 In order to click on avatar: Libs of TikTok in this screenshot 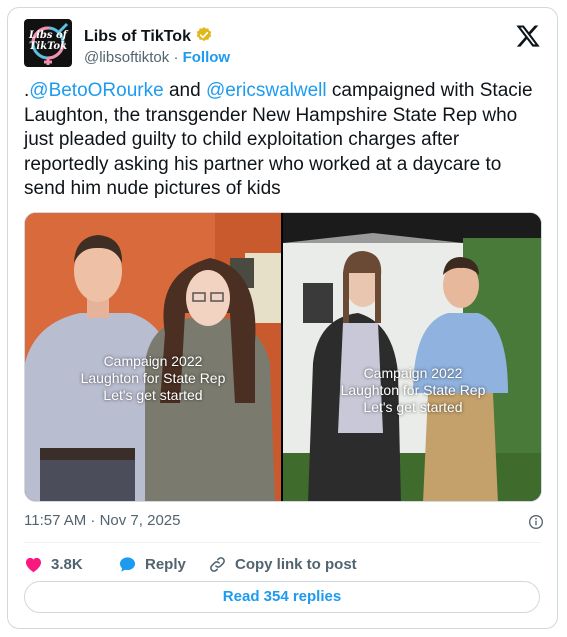, I will do `click(48, 43)`.